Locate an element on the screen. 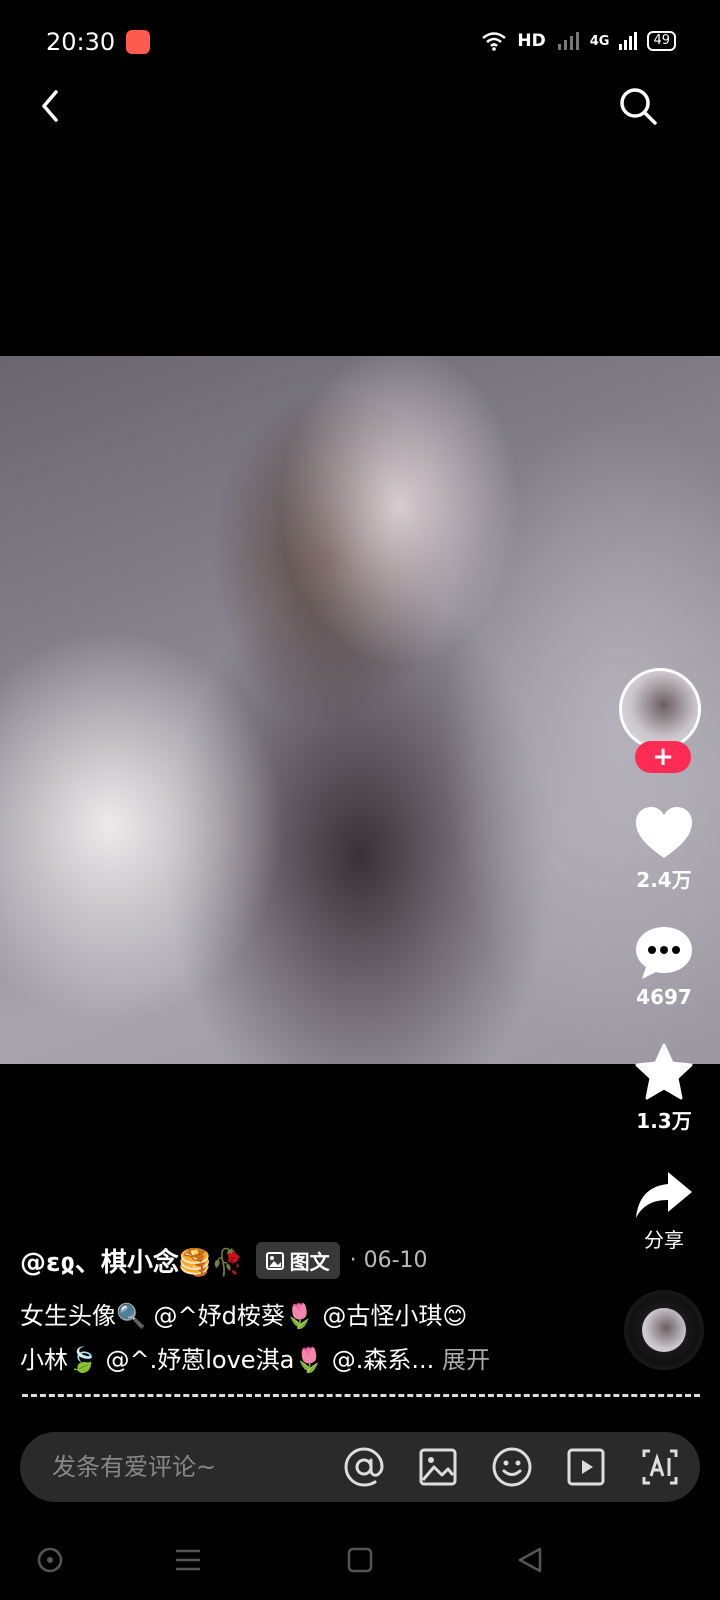 This screenshot has width=720, height=1600. comment-input is located at coordinates (182, 1467).